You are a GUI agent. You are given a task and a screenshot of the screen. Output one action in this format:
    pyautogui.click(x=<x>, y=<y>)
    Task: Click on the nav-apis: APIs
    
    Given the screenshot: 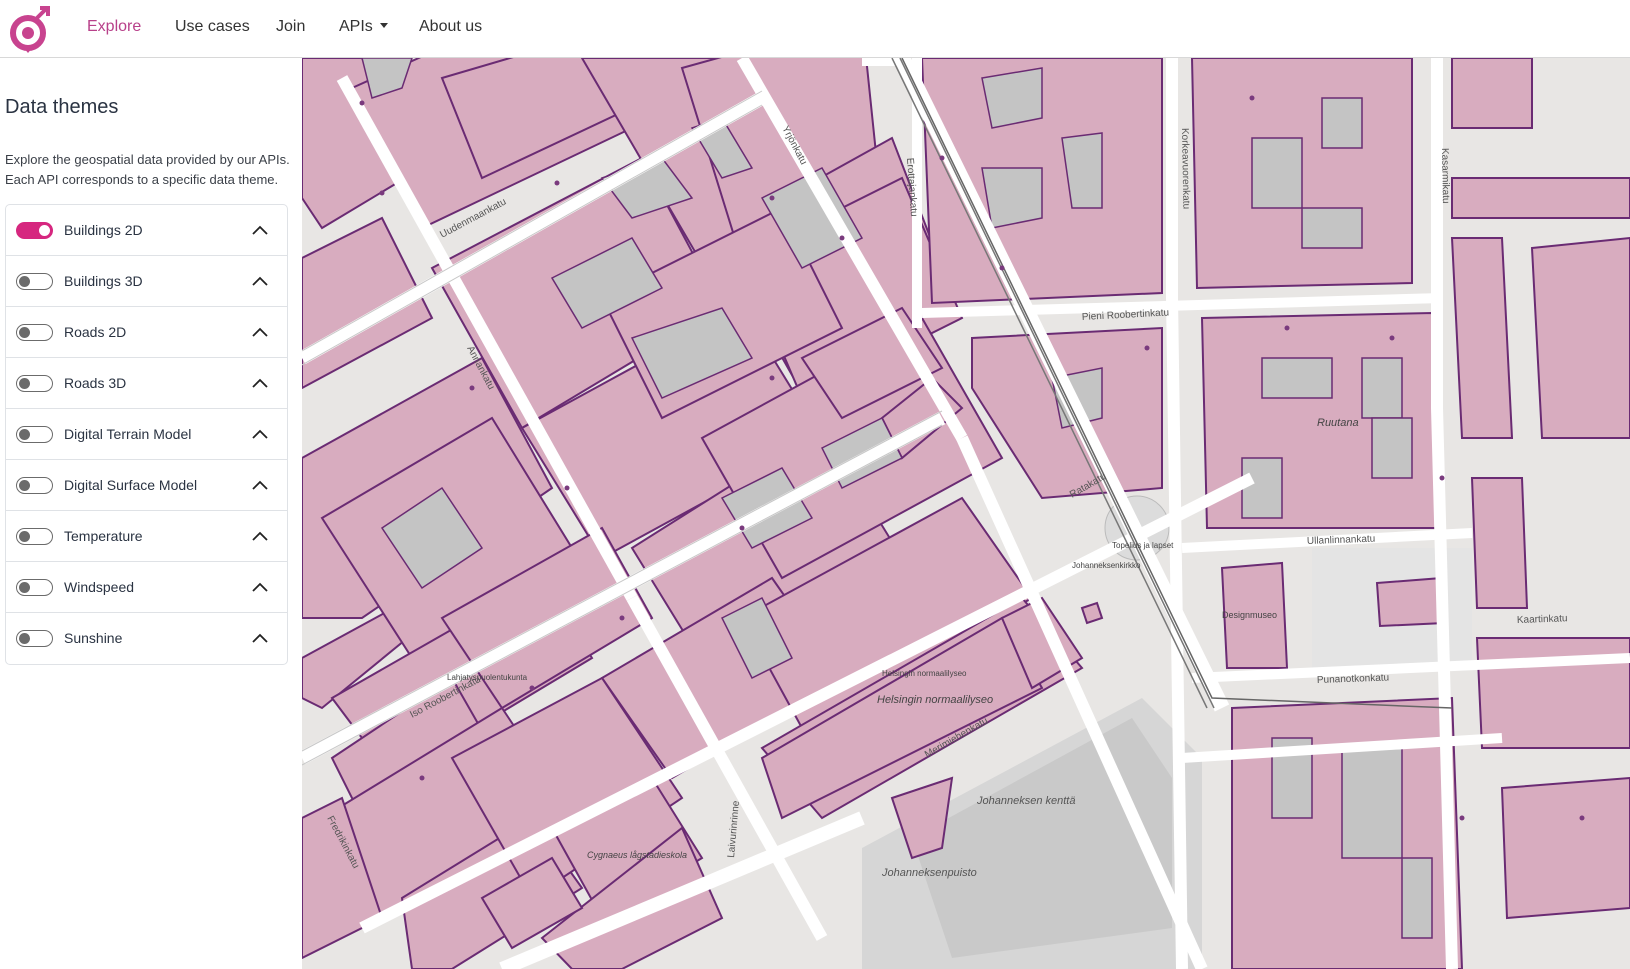 What is the action you would take?
    pyautogui.click(x=363, y=27)
    